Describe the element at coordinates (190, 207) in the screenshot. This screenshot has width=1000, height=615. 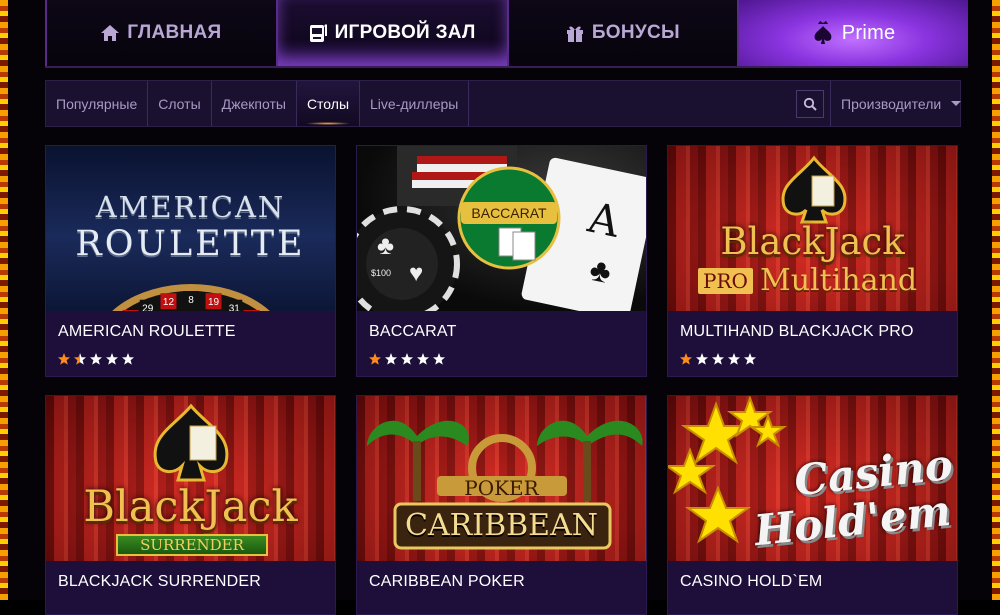
I see `thumb-title-line1: AMERICAN` at that location.